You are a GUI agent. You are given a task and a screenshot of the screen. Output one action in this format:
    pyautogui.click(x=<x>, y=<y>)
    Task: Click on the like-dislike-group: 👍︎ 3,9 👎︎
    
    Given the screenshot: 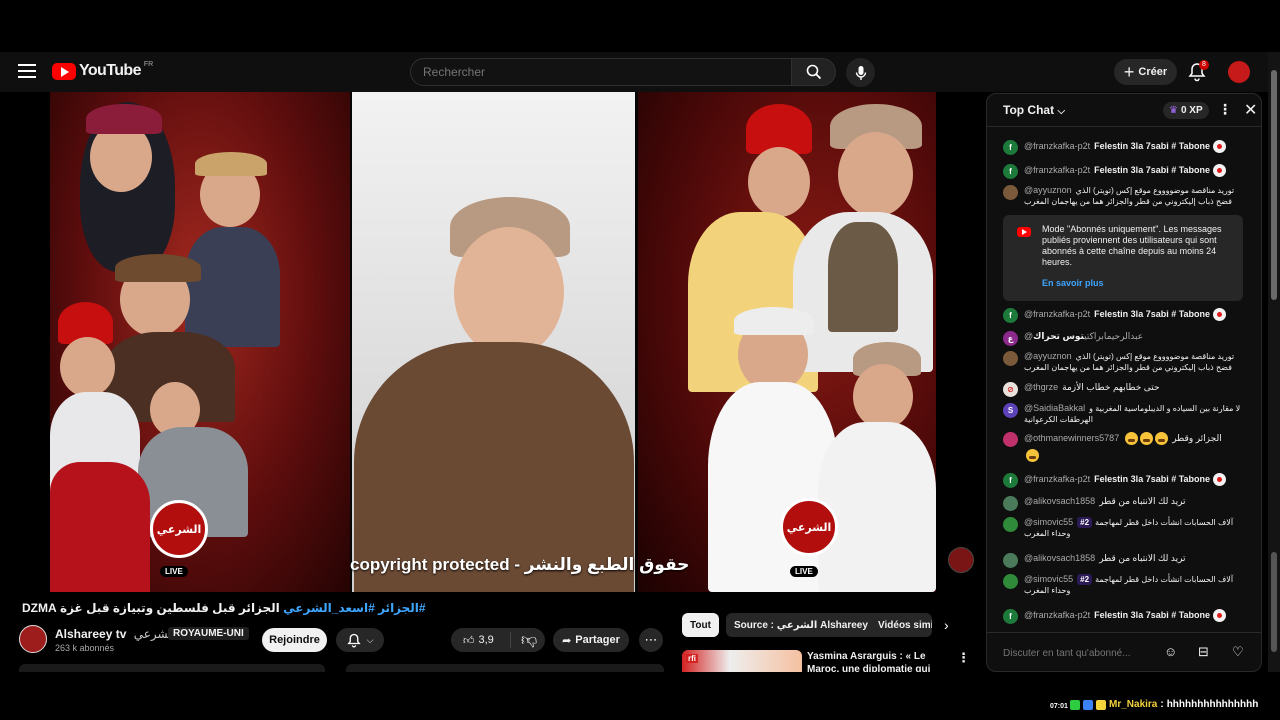 What is the action you would take?
    pyautogui.click(x=498, y=640)
    